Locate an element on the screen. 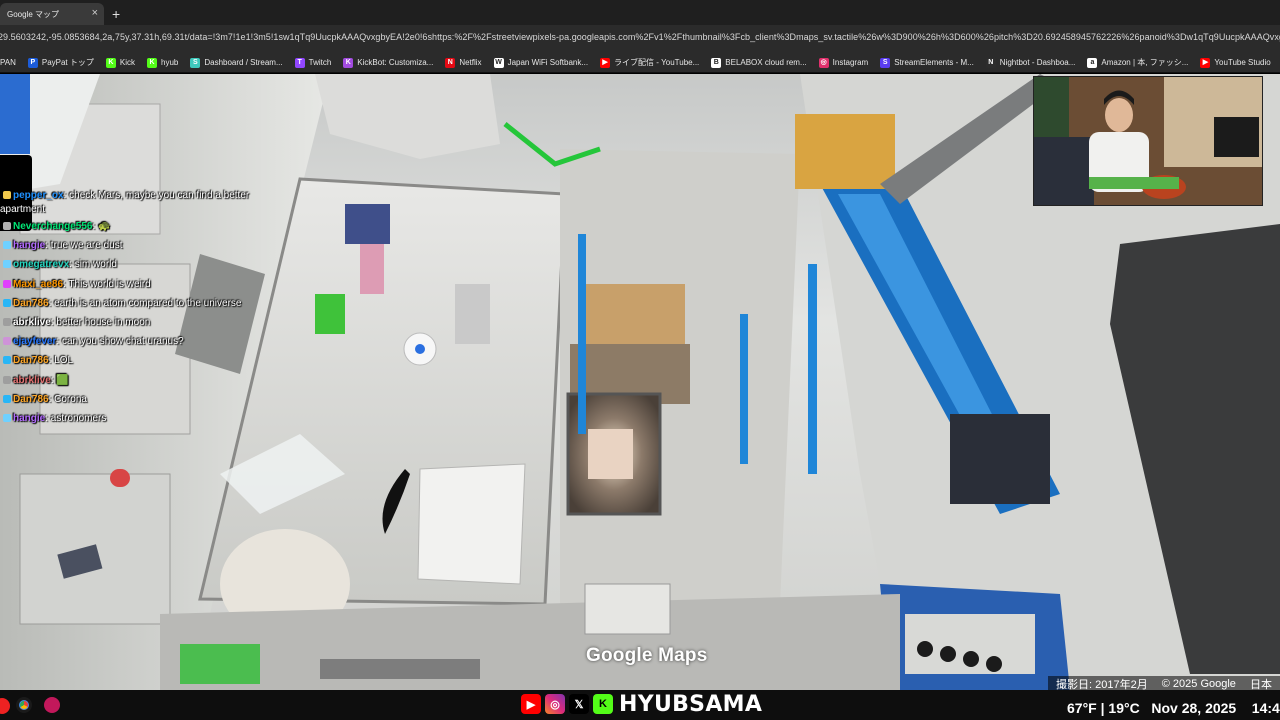 This screenshot has height=720, width=1280. kick-icon: K is located at coordinates (603, 704).